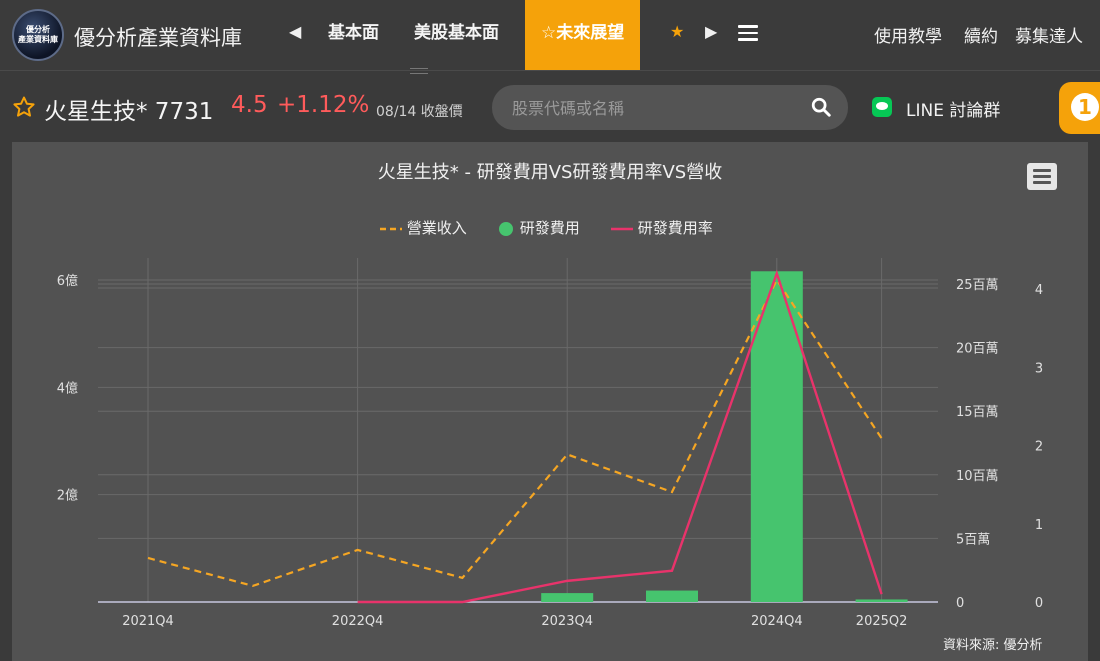 Image resolution: width=1100 pixels, height=661 pixels. Describe the element at coordinates (977, 349) in the screenshot. I see `y-right1-tick-label: 20百萬` at that location.